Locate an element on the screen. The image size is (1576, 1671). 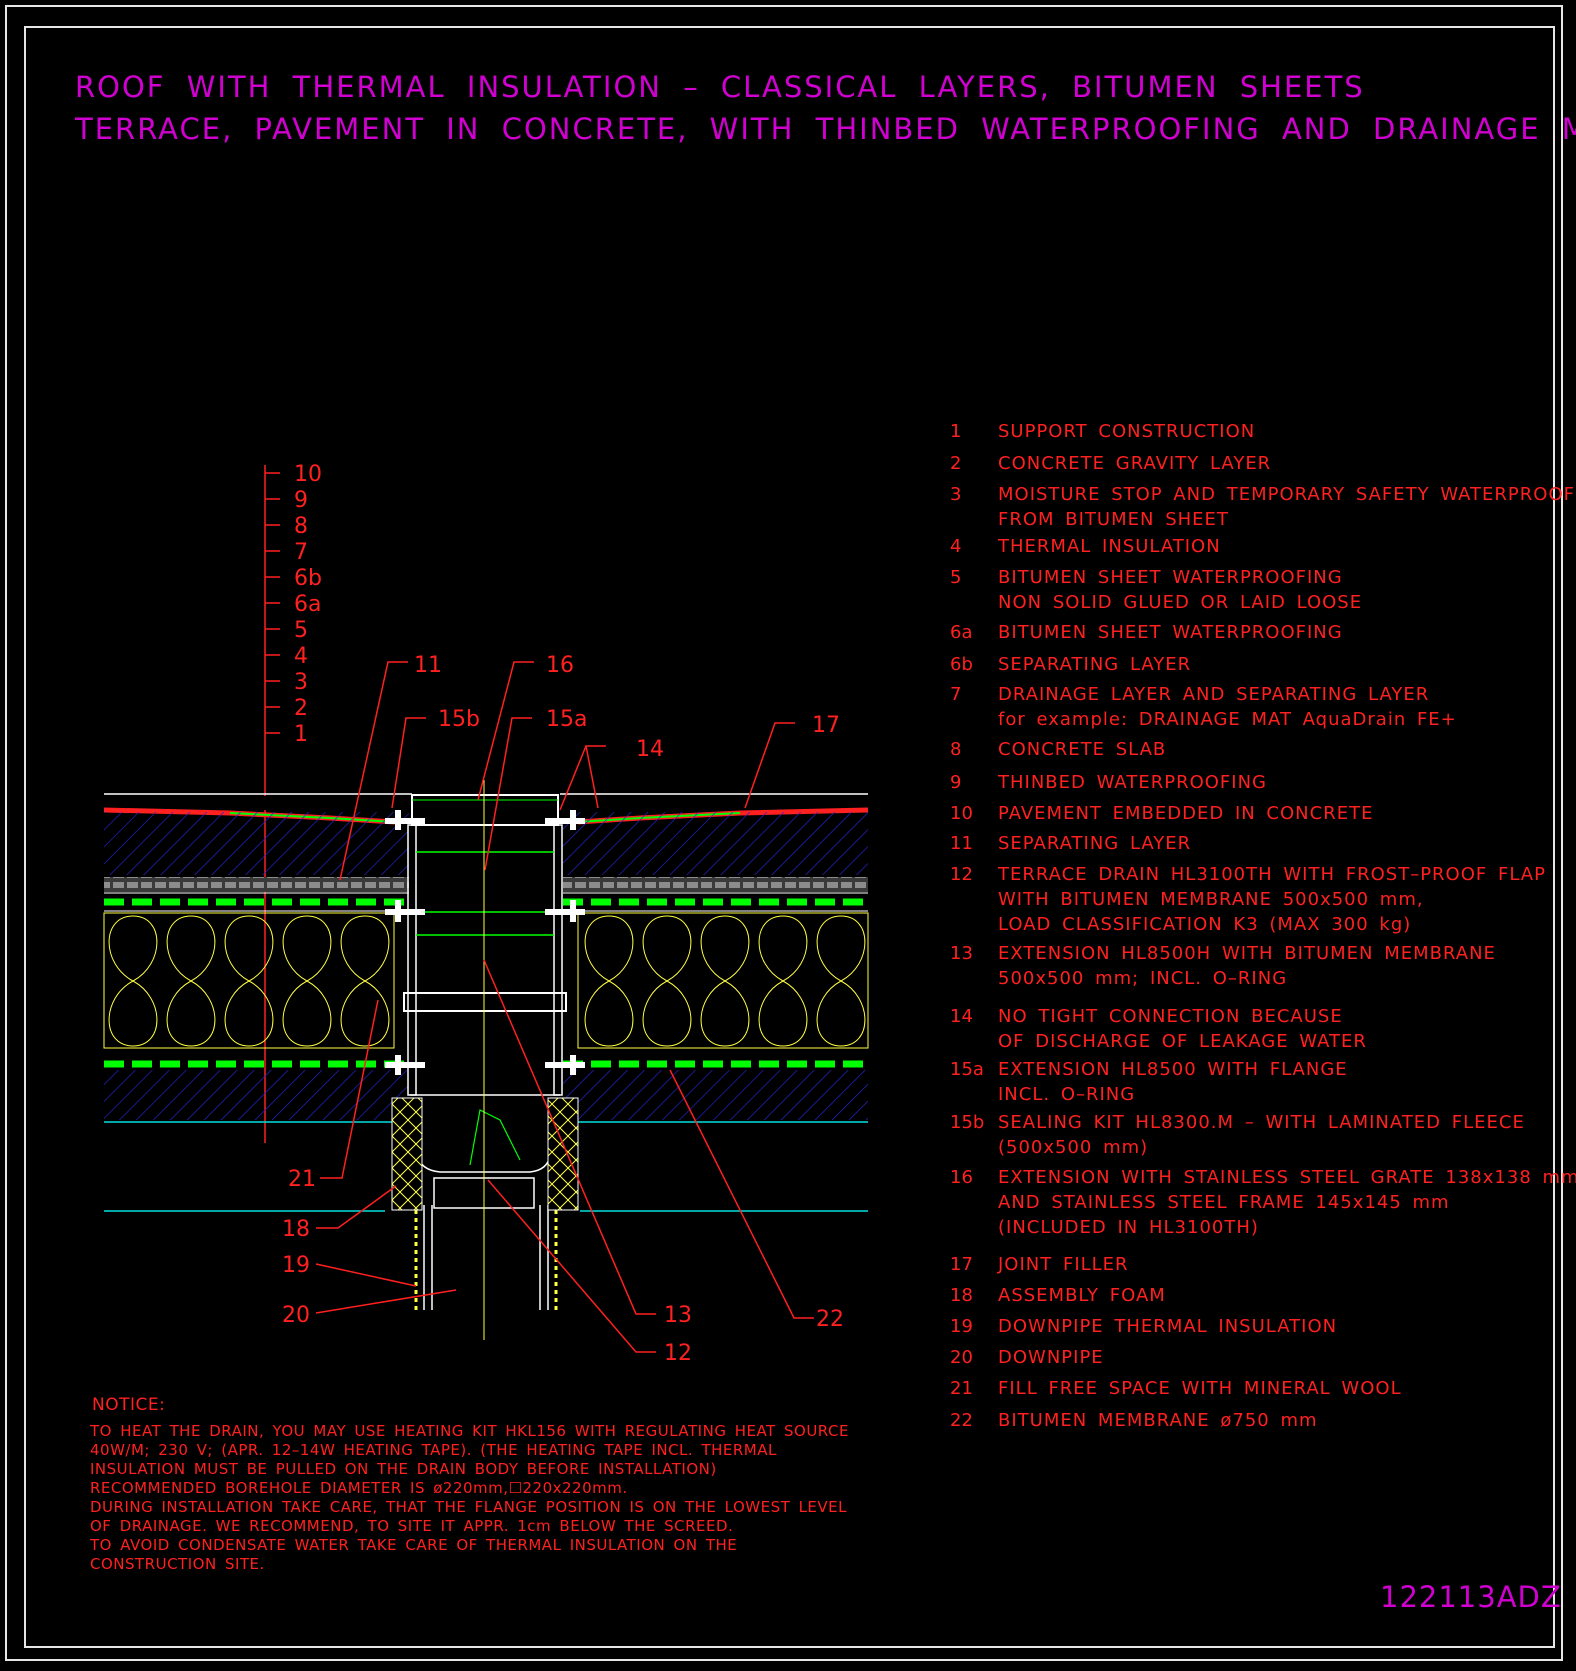
legend-number: 6a is located at coordinates (961, 632).